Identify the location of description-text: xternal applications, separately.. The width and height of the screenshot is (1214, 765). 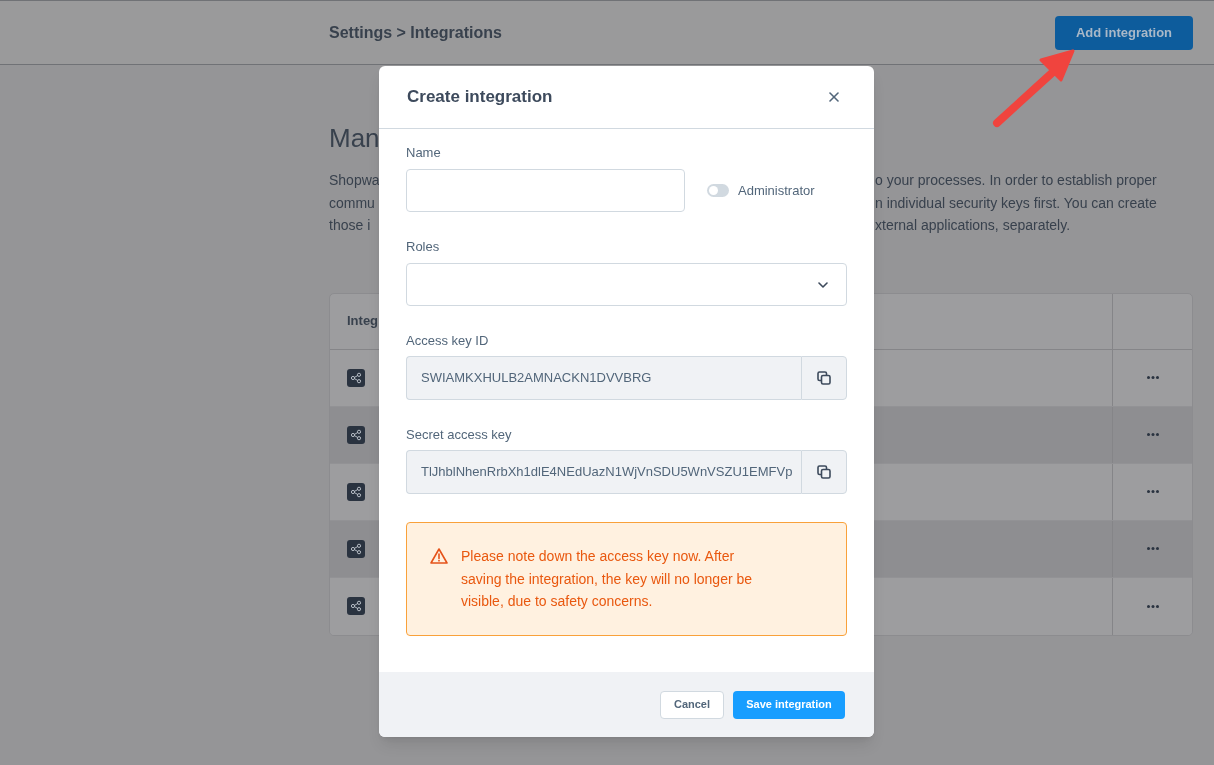
(973, 225).